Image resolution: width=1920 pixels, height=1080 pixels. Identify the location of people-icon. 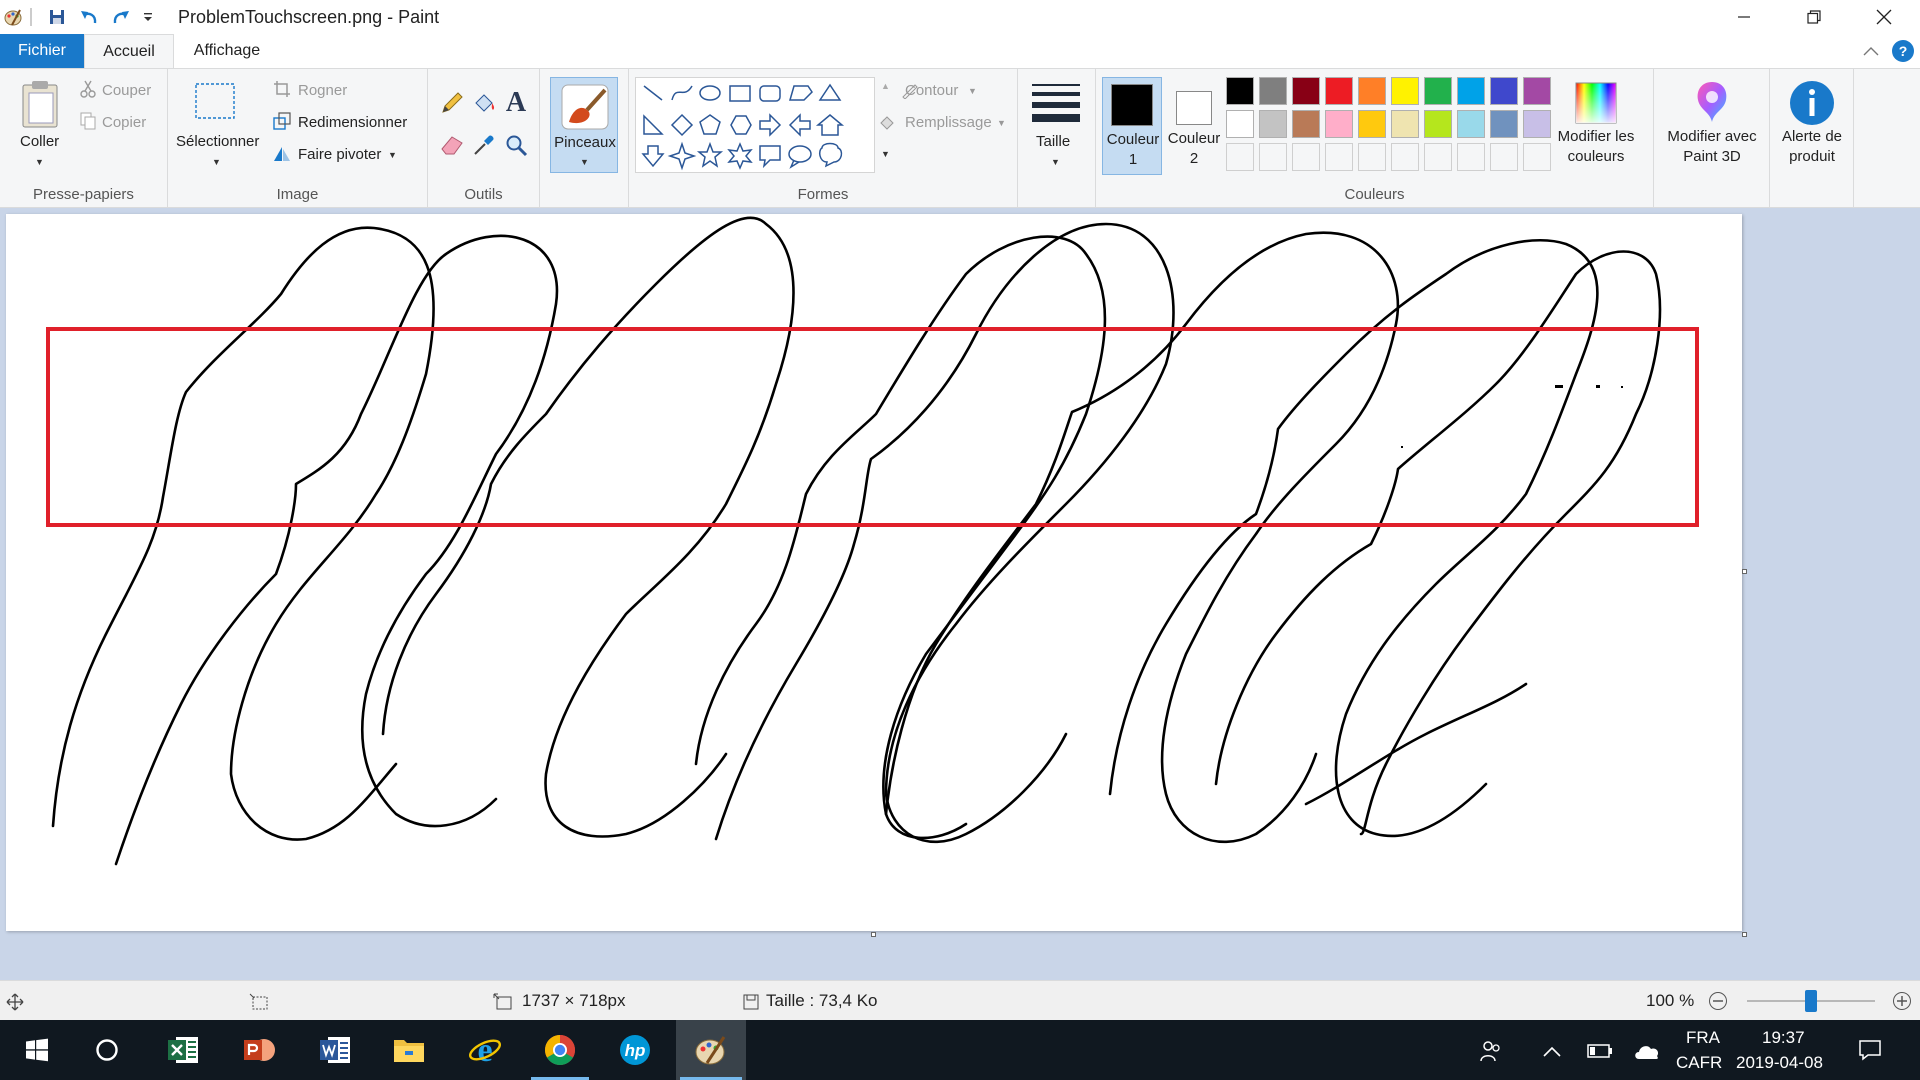
(1491, 1051).